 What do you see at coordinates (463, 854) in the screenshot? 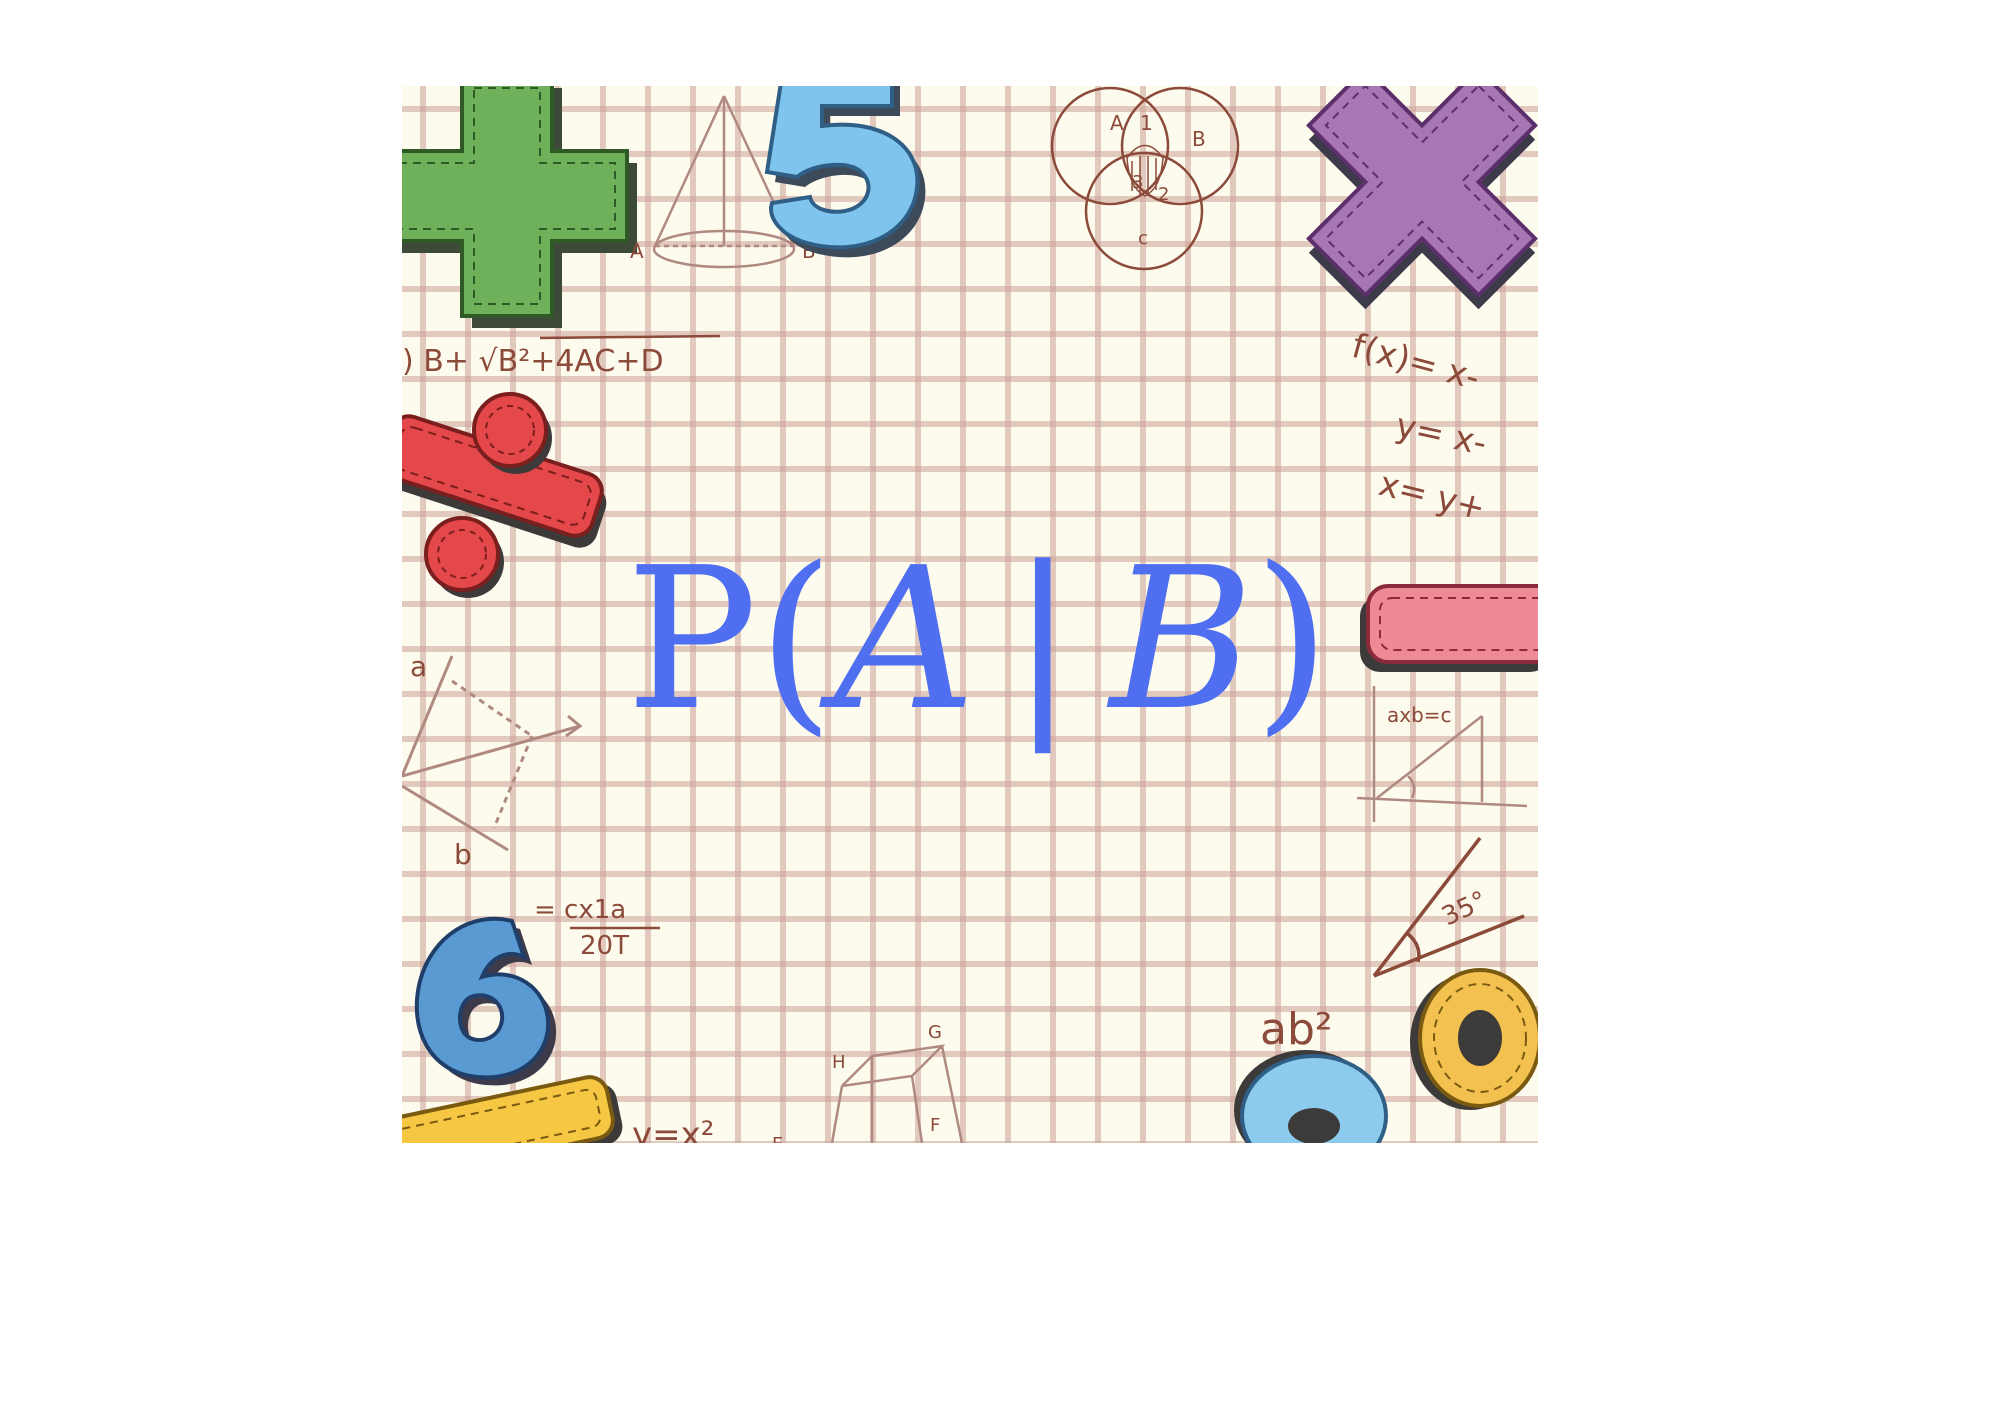
I see `vector-label-b: b` at bounding box center [463, 854].